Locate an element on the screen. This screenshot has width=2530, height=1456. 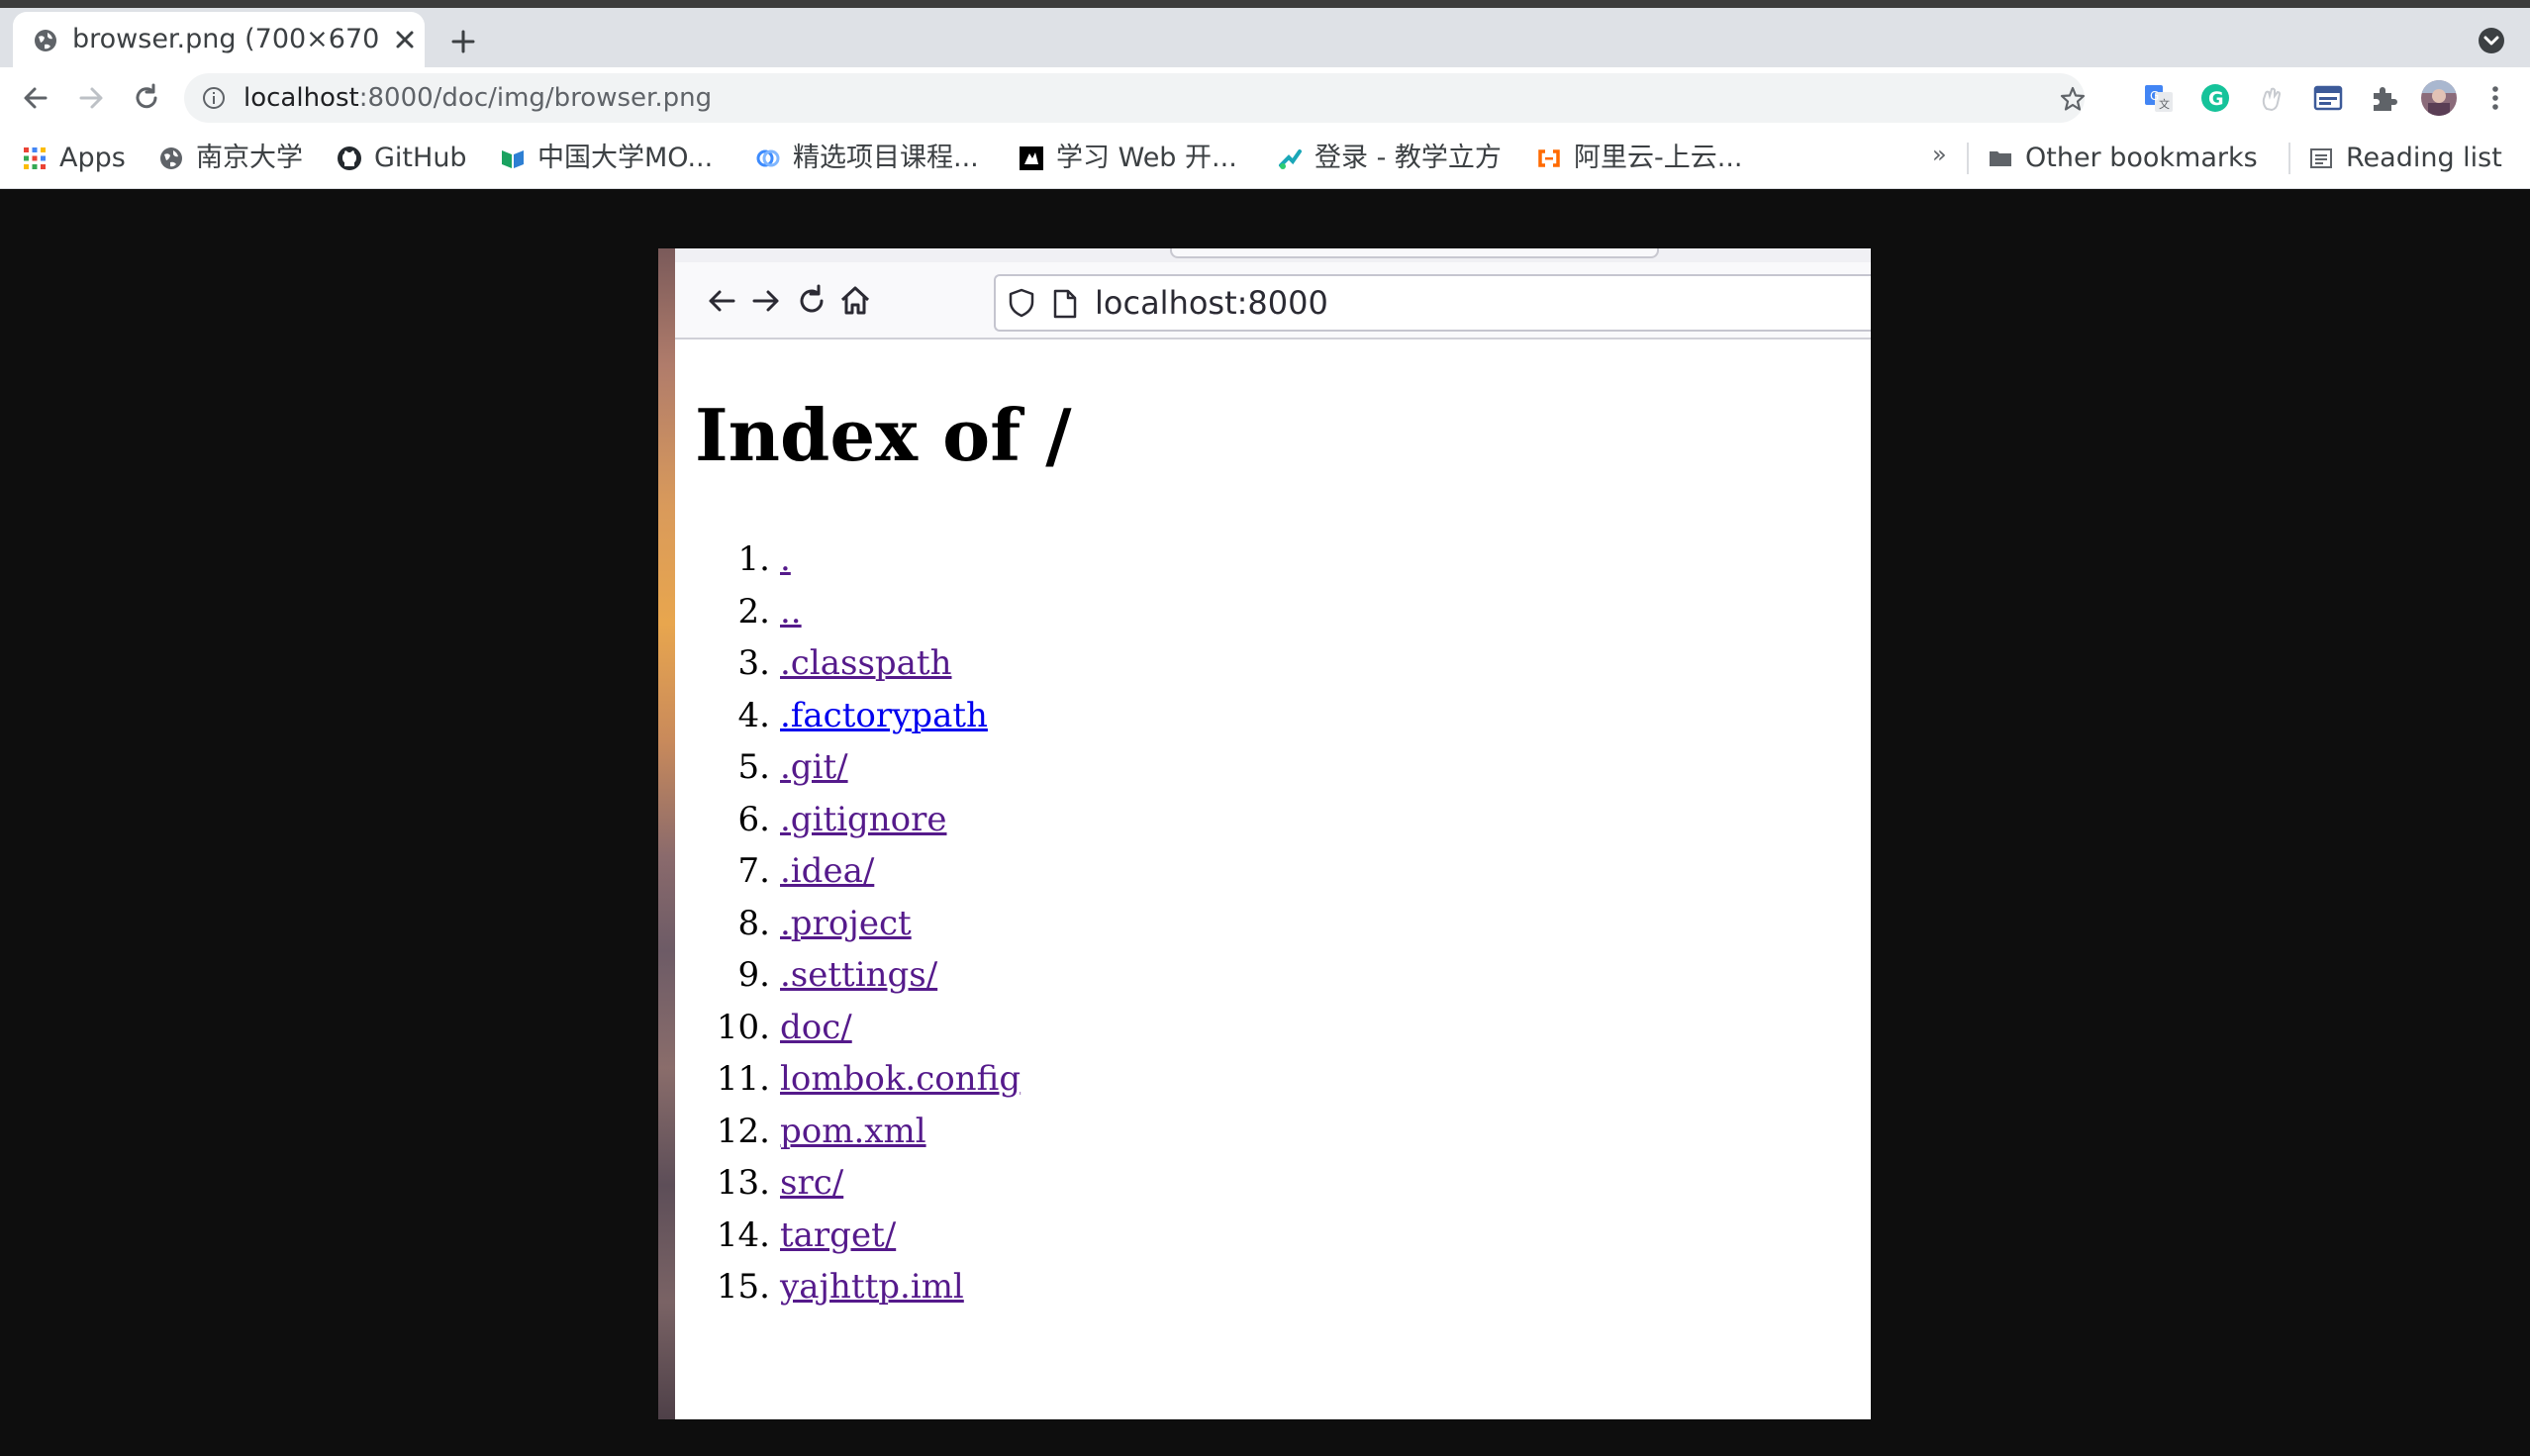
bookmark-star-icon is located at coordinates (2073, 99).